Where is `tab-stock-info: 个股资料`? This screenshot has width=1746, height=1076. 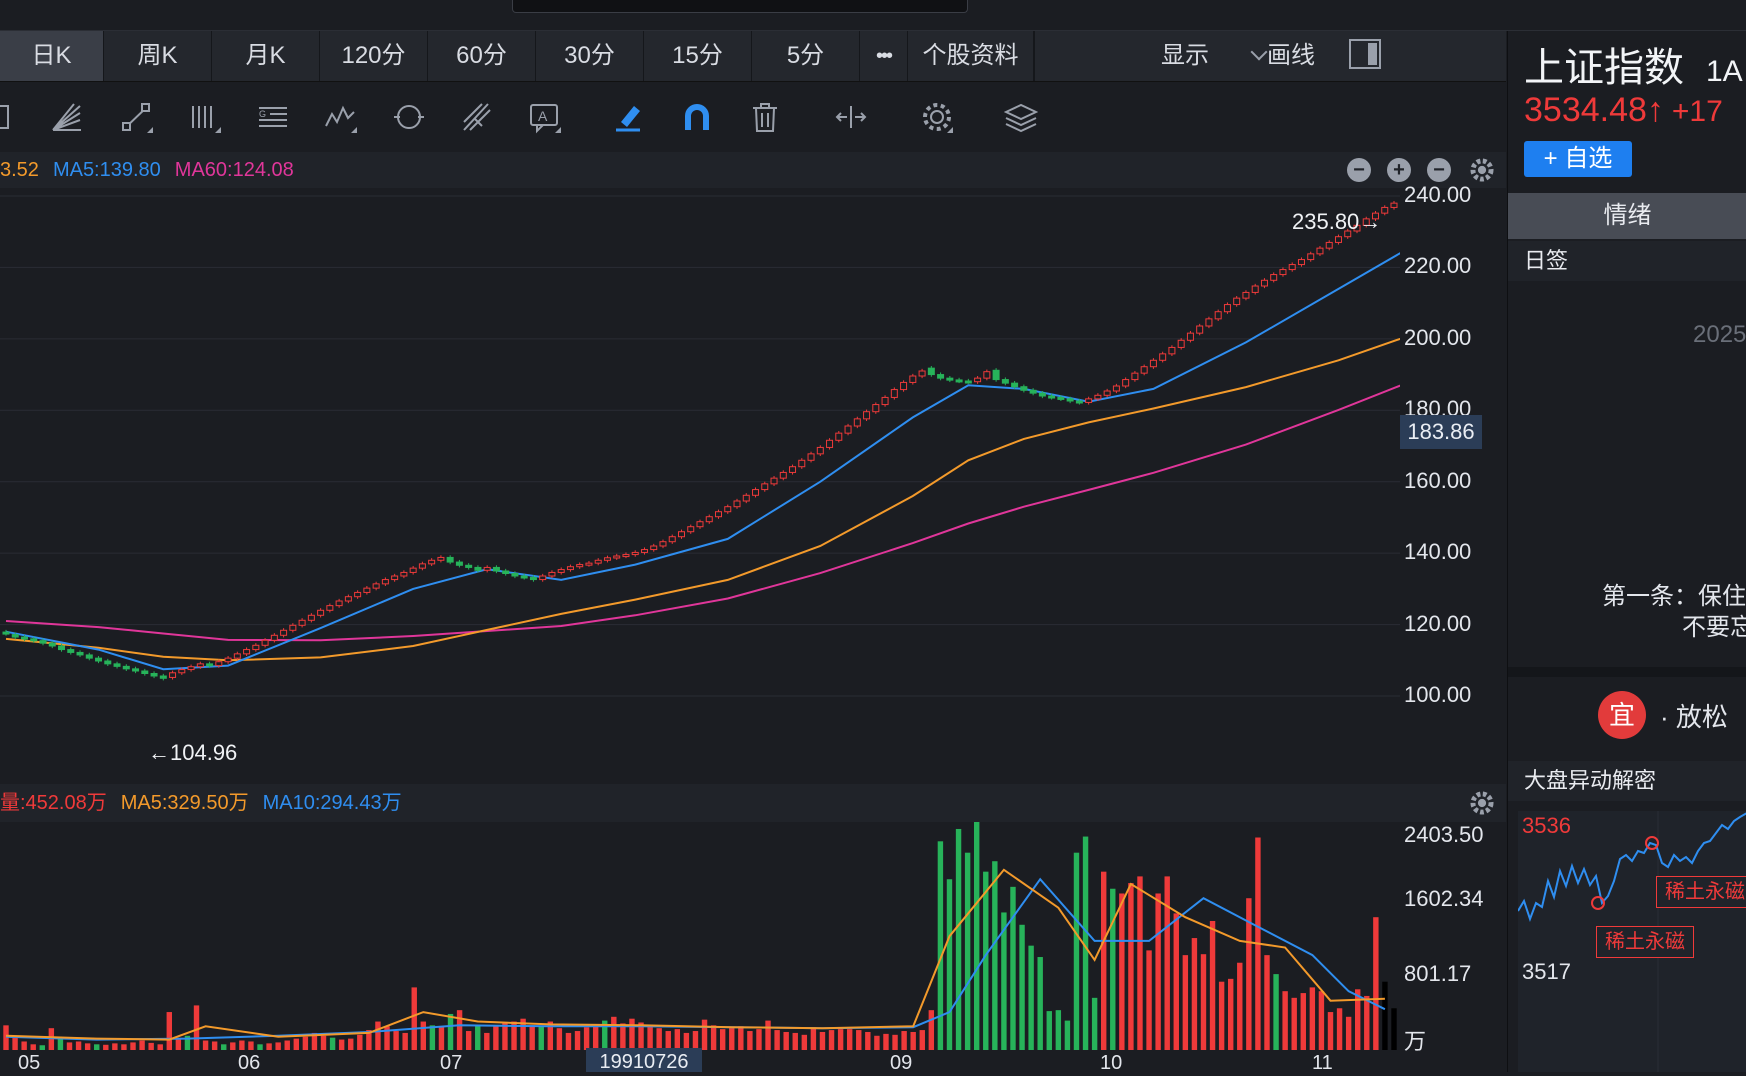 tab-stock-info: 个股资料 is located at coordinates (971, 56).